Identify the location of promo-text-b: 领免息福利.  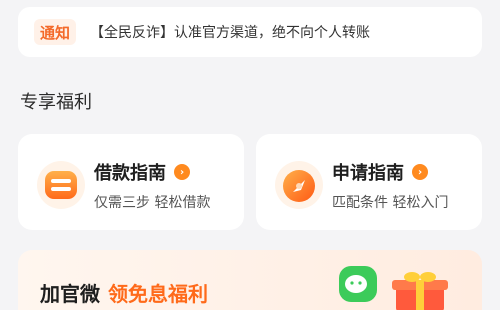
(158, 294).